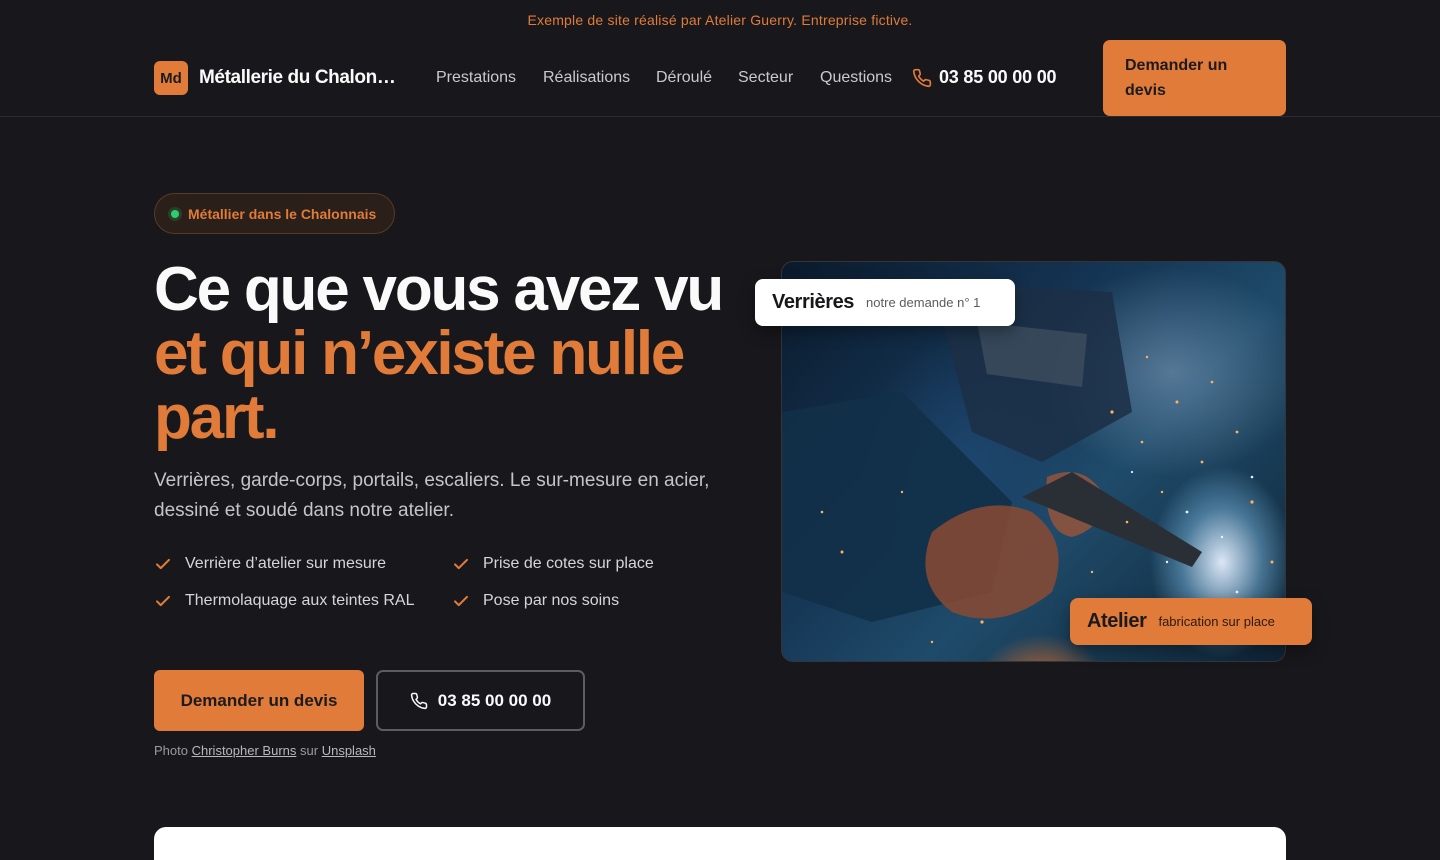  What do you see at coordinates (171, 750) in the screenshot?
I see `credit-prefix: Photo` at bounding box center [171, 750].